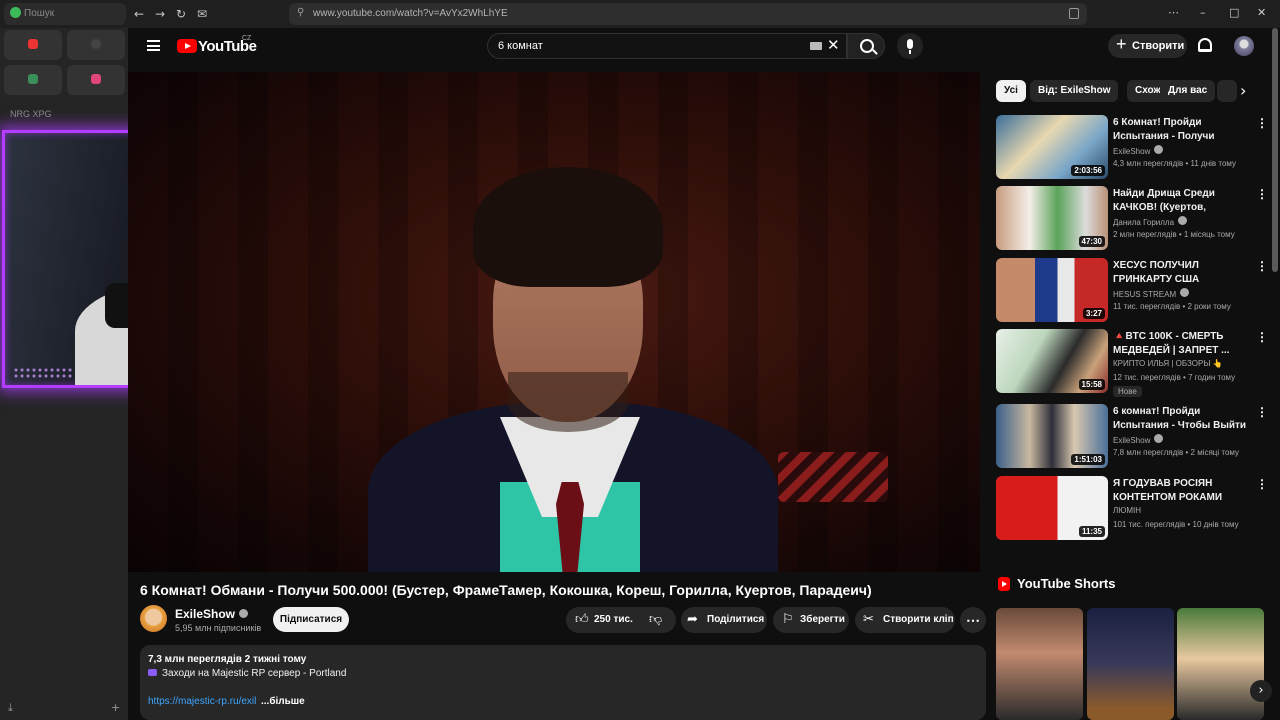 The image size is (1280, 720). I want to click on video-thumbnail: 47:30, so click(1052, 218).